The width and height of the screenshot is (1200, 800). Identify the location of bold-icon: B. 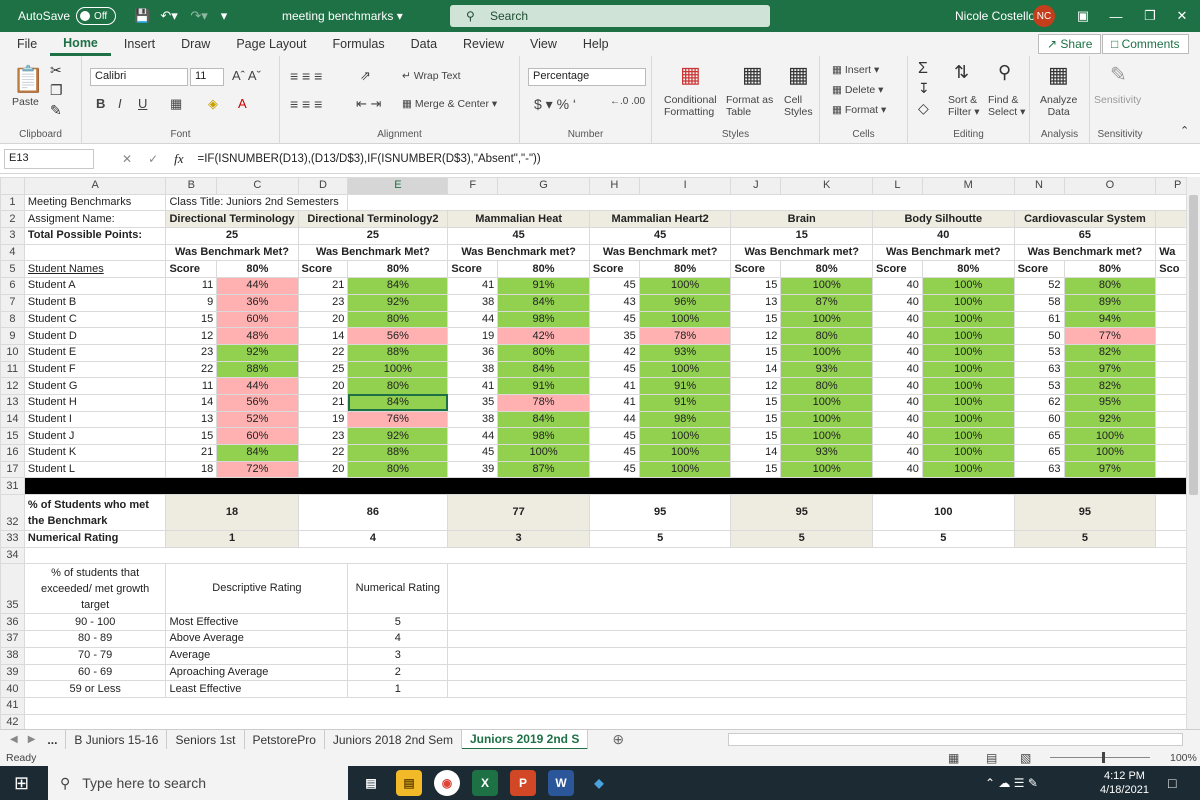
(100, 103).